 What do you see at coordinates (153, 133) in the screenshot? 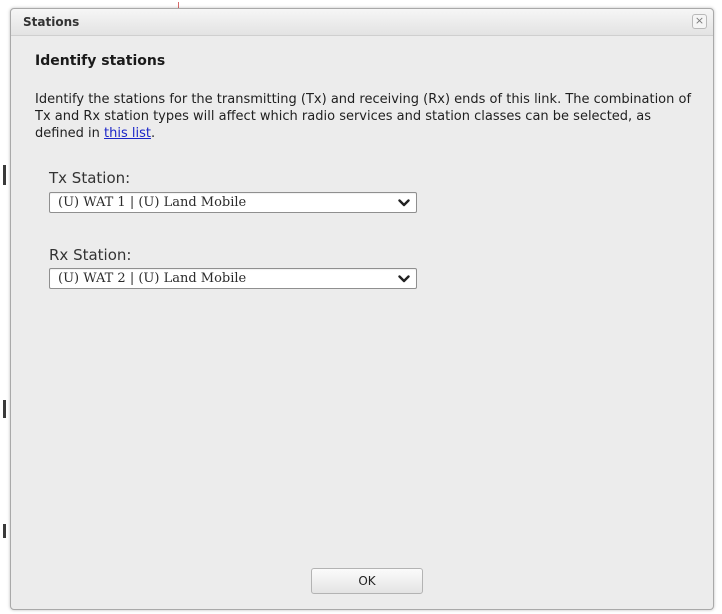
I see `description-end: .` at bounding box center [153, 133].